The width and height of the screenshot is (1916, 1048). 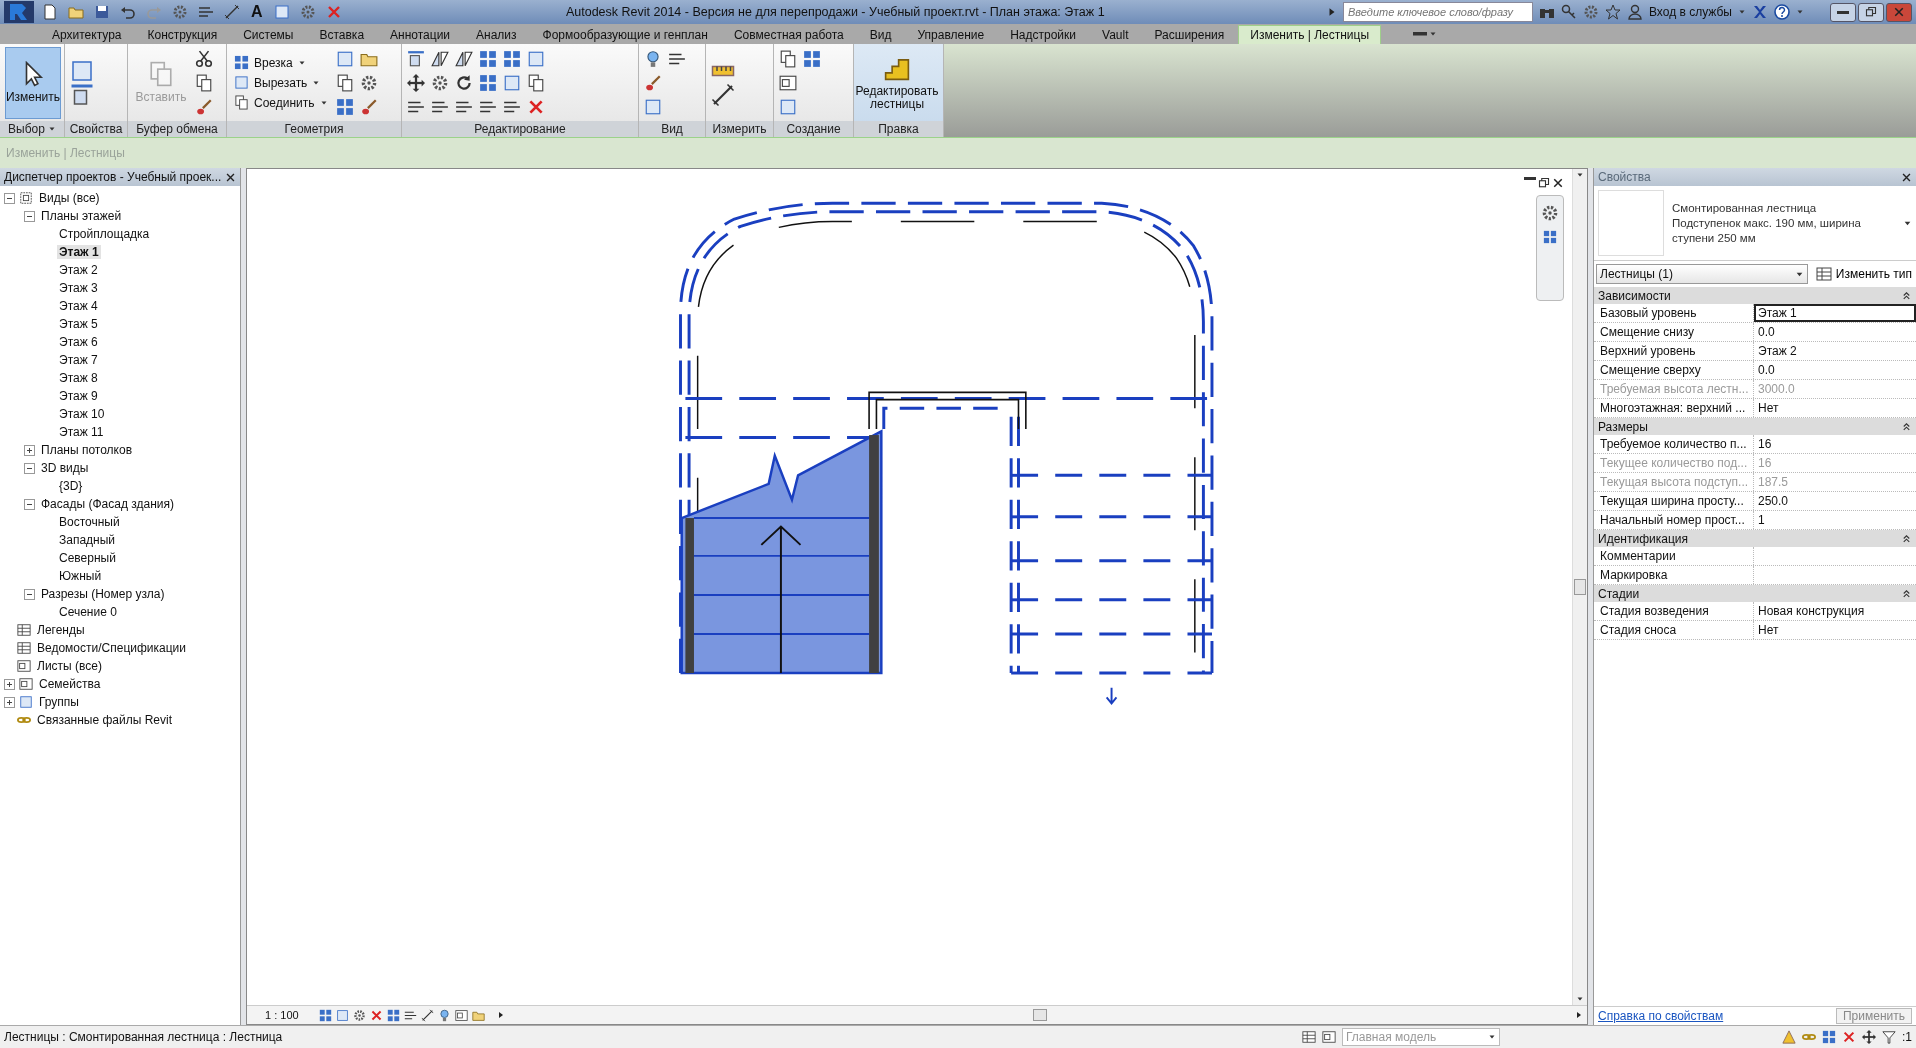 What do you see at coordinates (88, 612) in the screenshot?
I see `tree-item: Сечение 0` at bounding box center [88, 612].